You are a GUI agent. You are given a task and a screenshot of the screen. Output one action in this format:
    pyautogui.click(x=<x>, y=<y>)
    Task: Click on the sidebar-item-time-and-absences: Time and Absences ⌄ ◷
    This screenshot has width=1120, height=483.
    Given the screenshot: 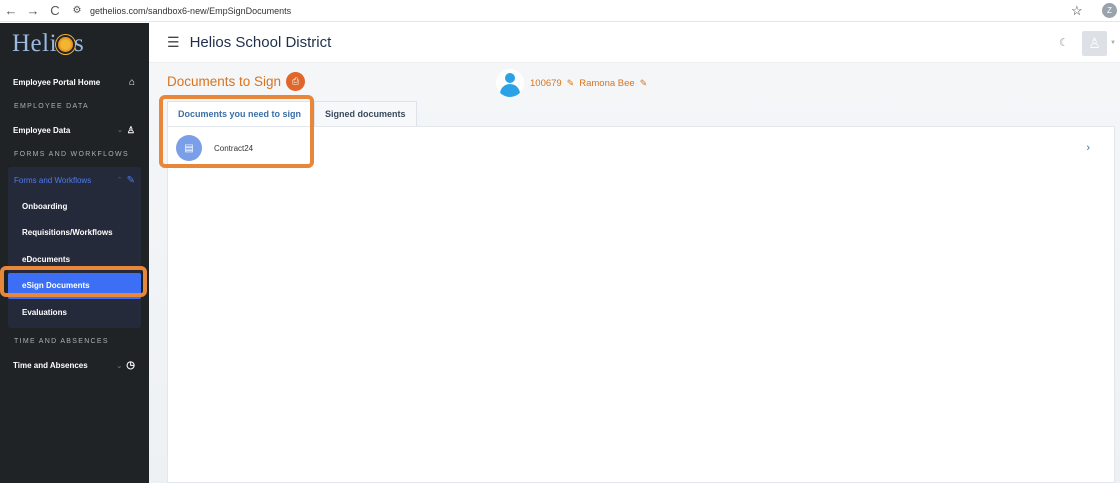 What is the action you would take?
    pyautogui.click(x=74, y=366)
    